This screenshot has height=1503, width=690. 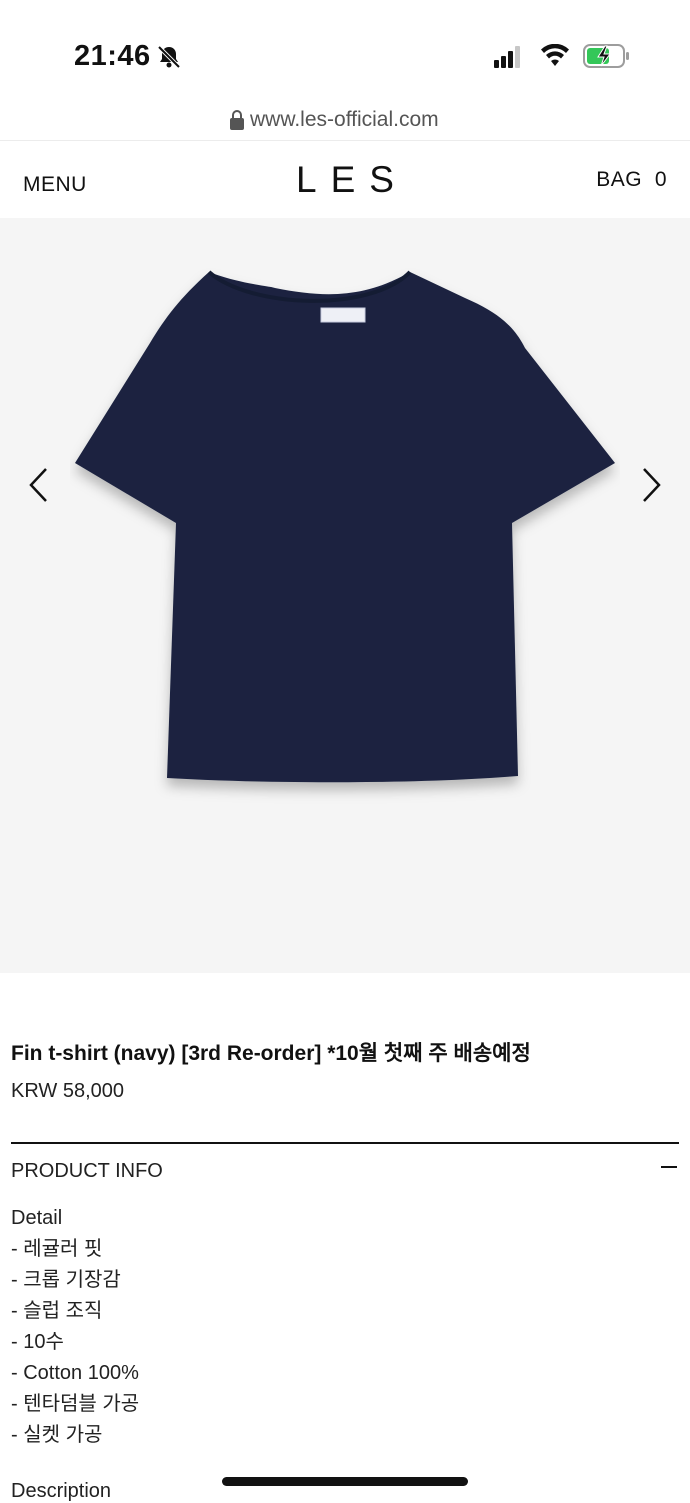 What do you see at coordinates (660, 179) in the screenshot?
I see `bag-count: 0` at bounding box center [660, 179].